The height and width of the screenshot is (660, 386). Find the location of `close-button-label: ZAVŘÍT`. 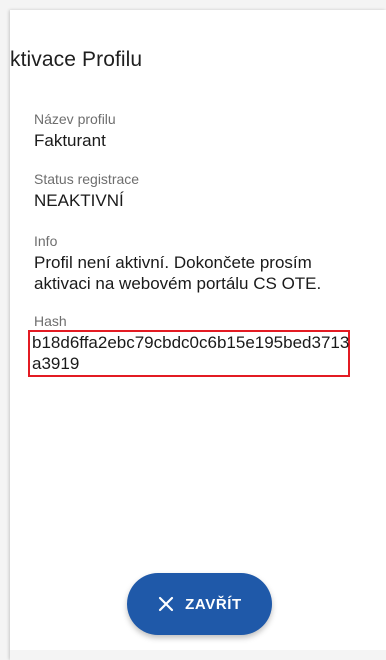

close-button-label: ZAVŘÍT is located at coordinates (213, 604).